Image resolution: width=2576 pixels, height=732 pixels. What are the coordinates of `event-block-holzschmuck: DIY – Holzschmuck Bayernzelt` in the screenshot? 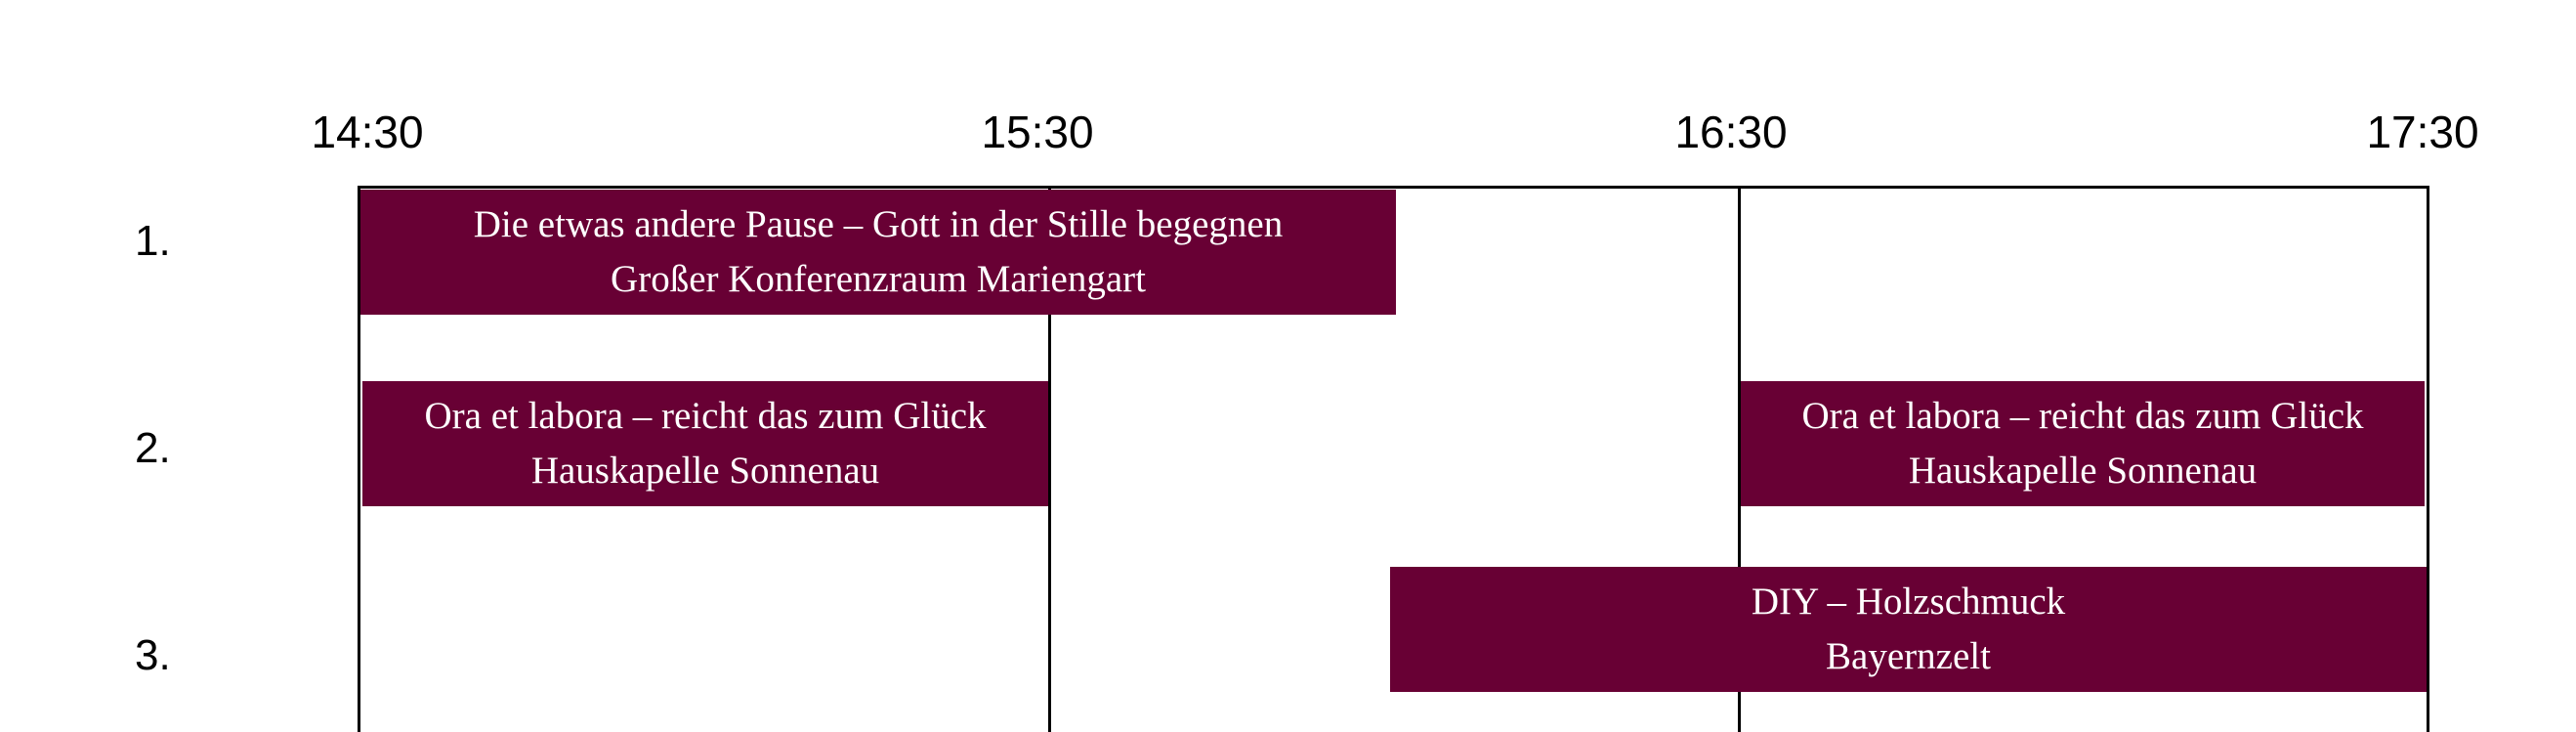 It's located at (1908, 629).